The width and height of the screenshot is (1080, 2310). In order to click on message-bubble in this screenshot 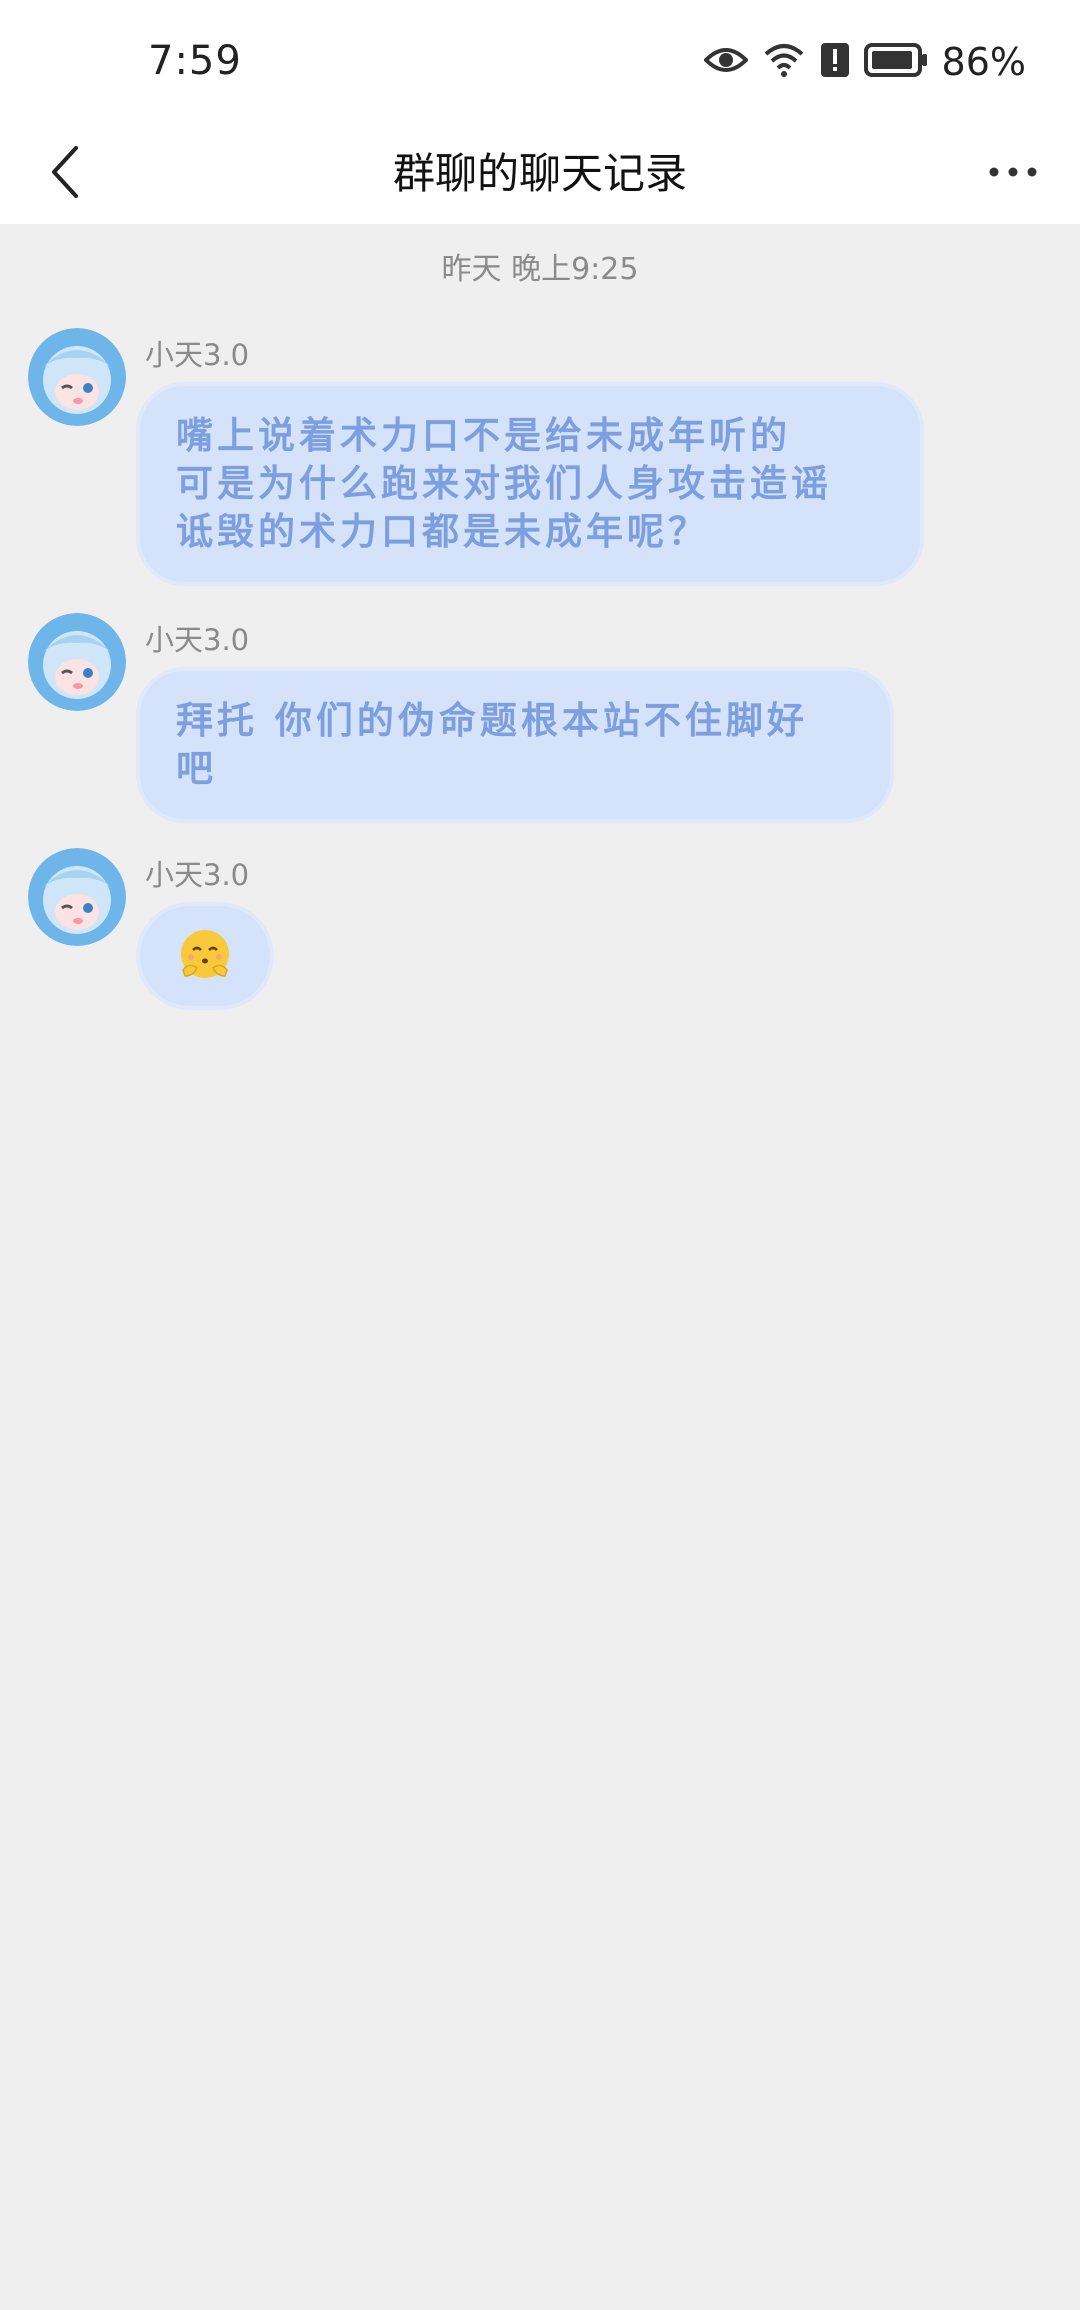, I will do `click(205, 956)`.